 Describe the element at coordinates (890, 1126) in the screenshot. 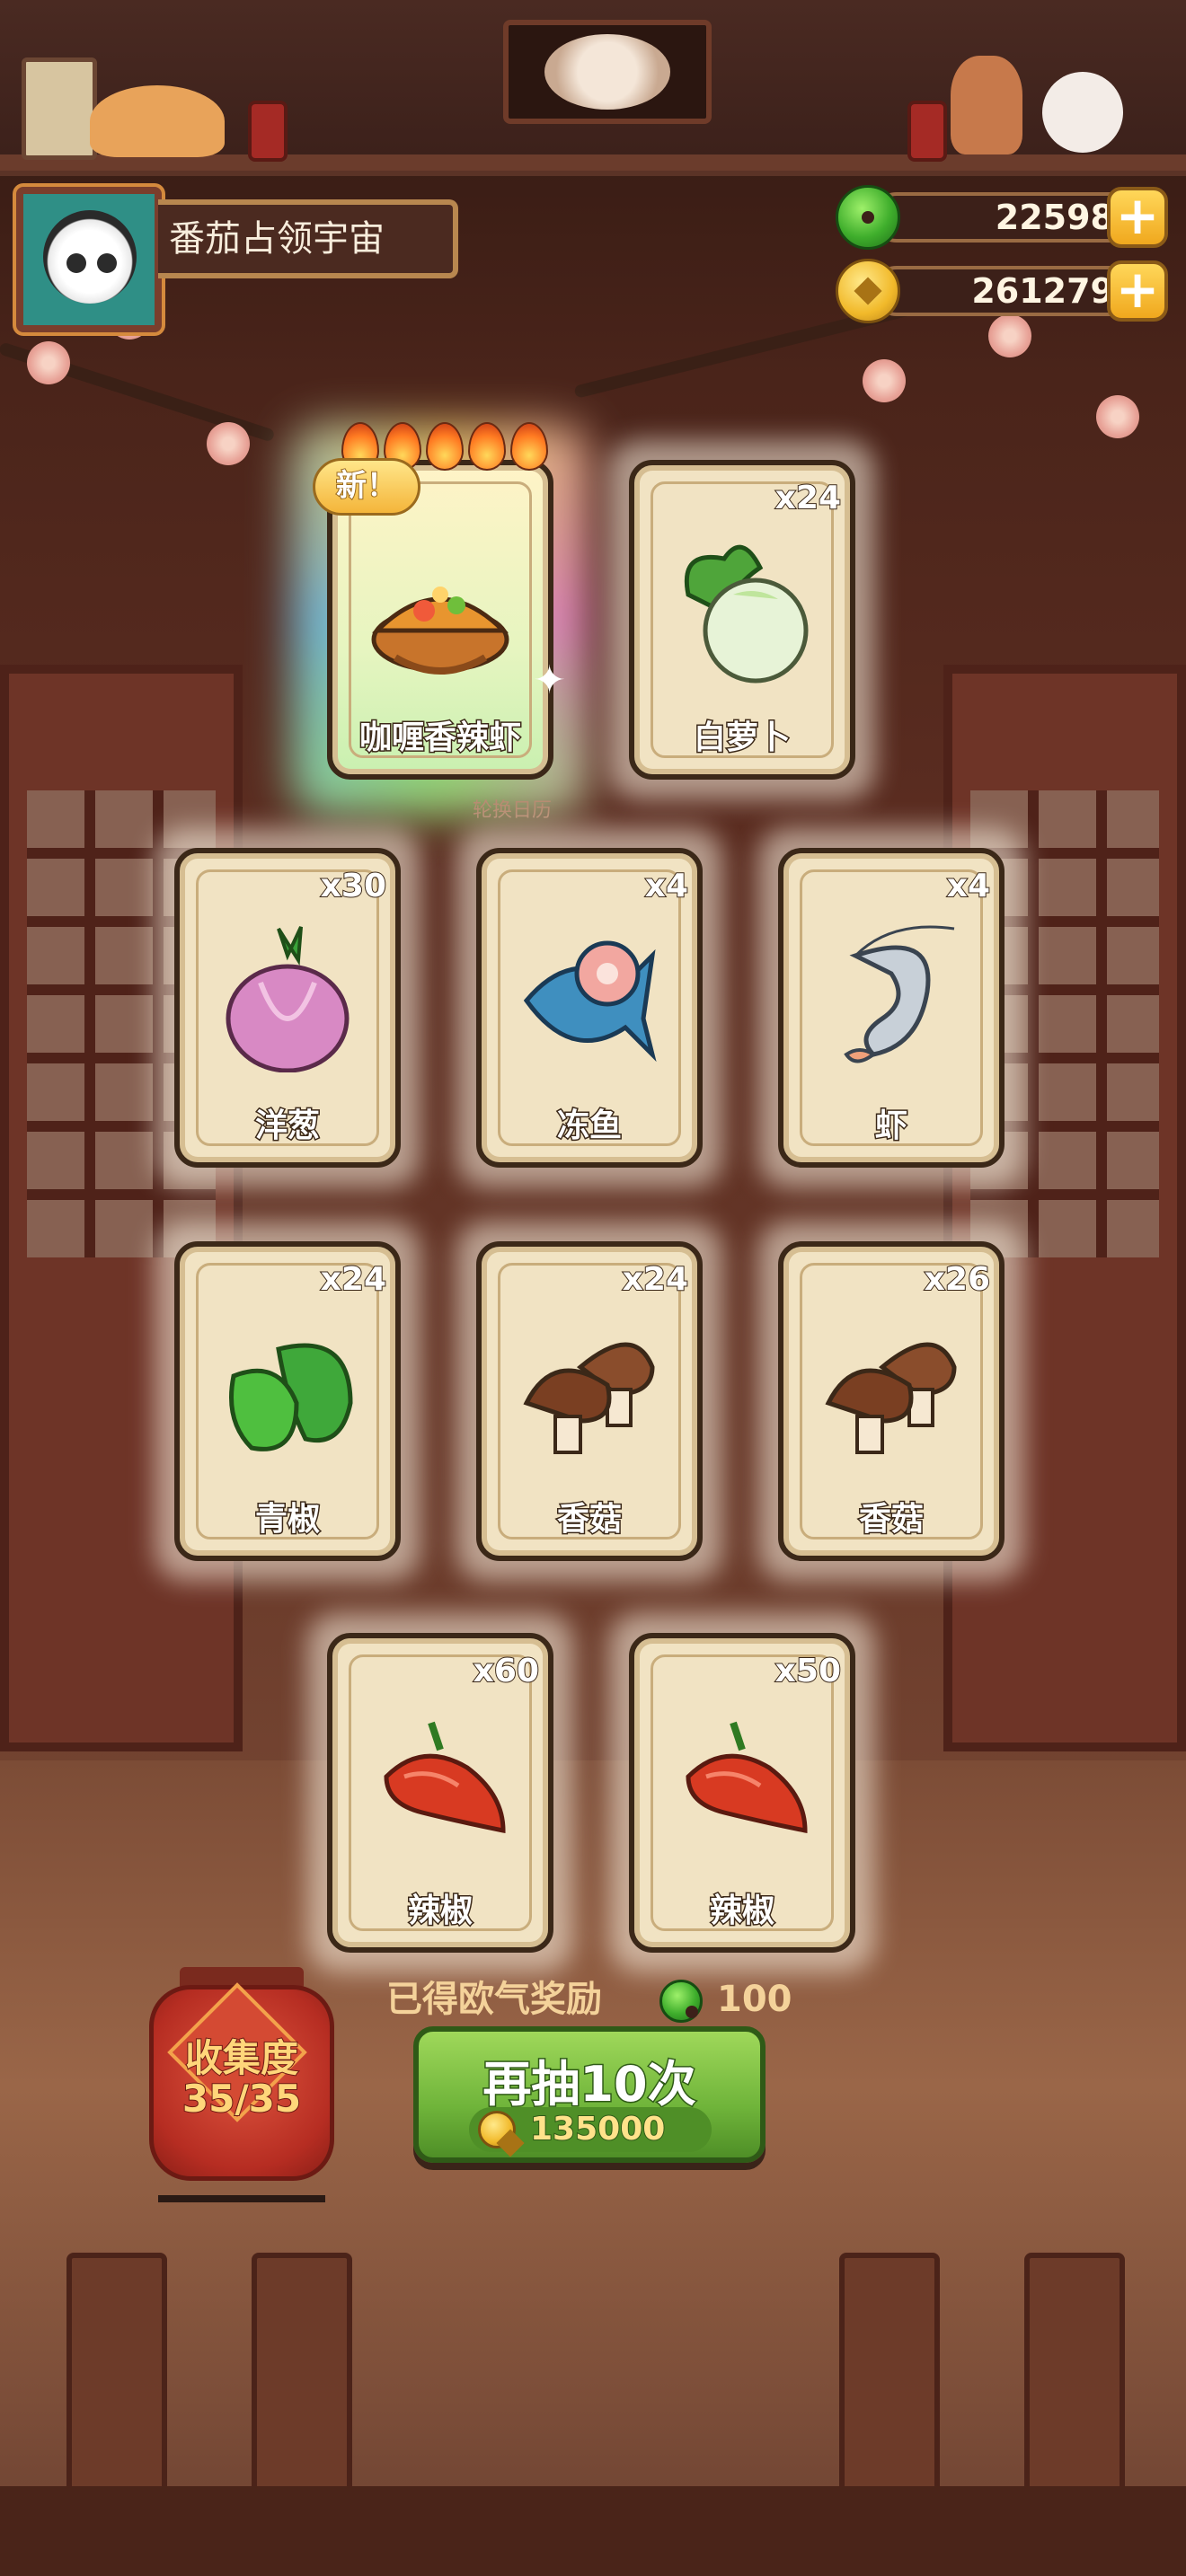

I see `card-name: 虾` at that location.